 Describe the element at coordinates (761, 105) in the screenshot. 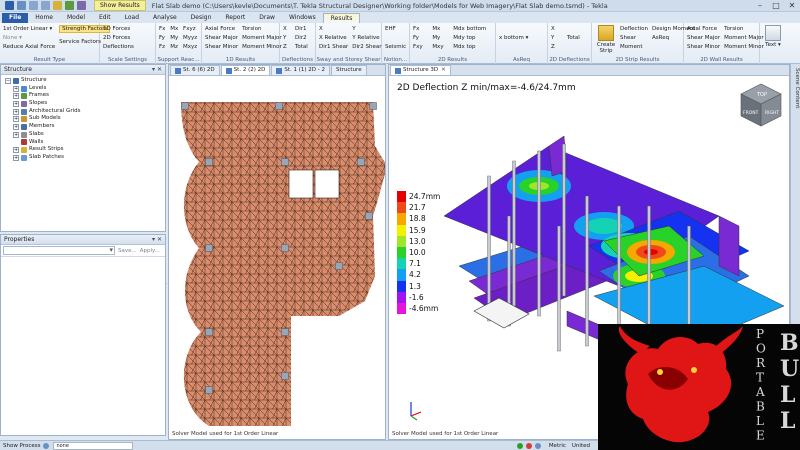

I see `view-cube: TOP FRONT RIGHT` at that location.